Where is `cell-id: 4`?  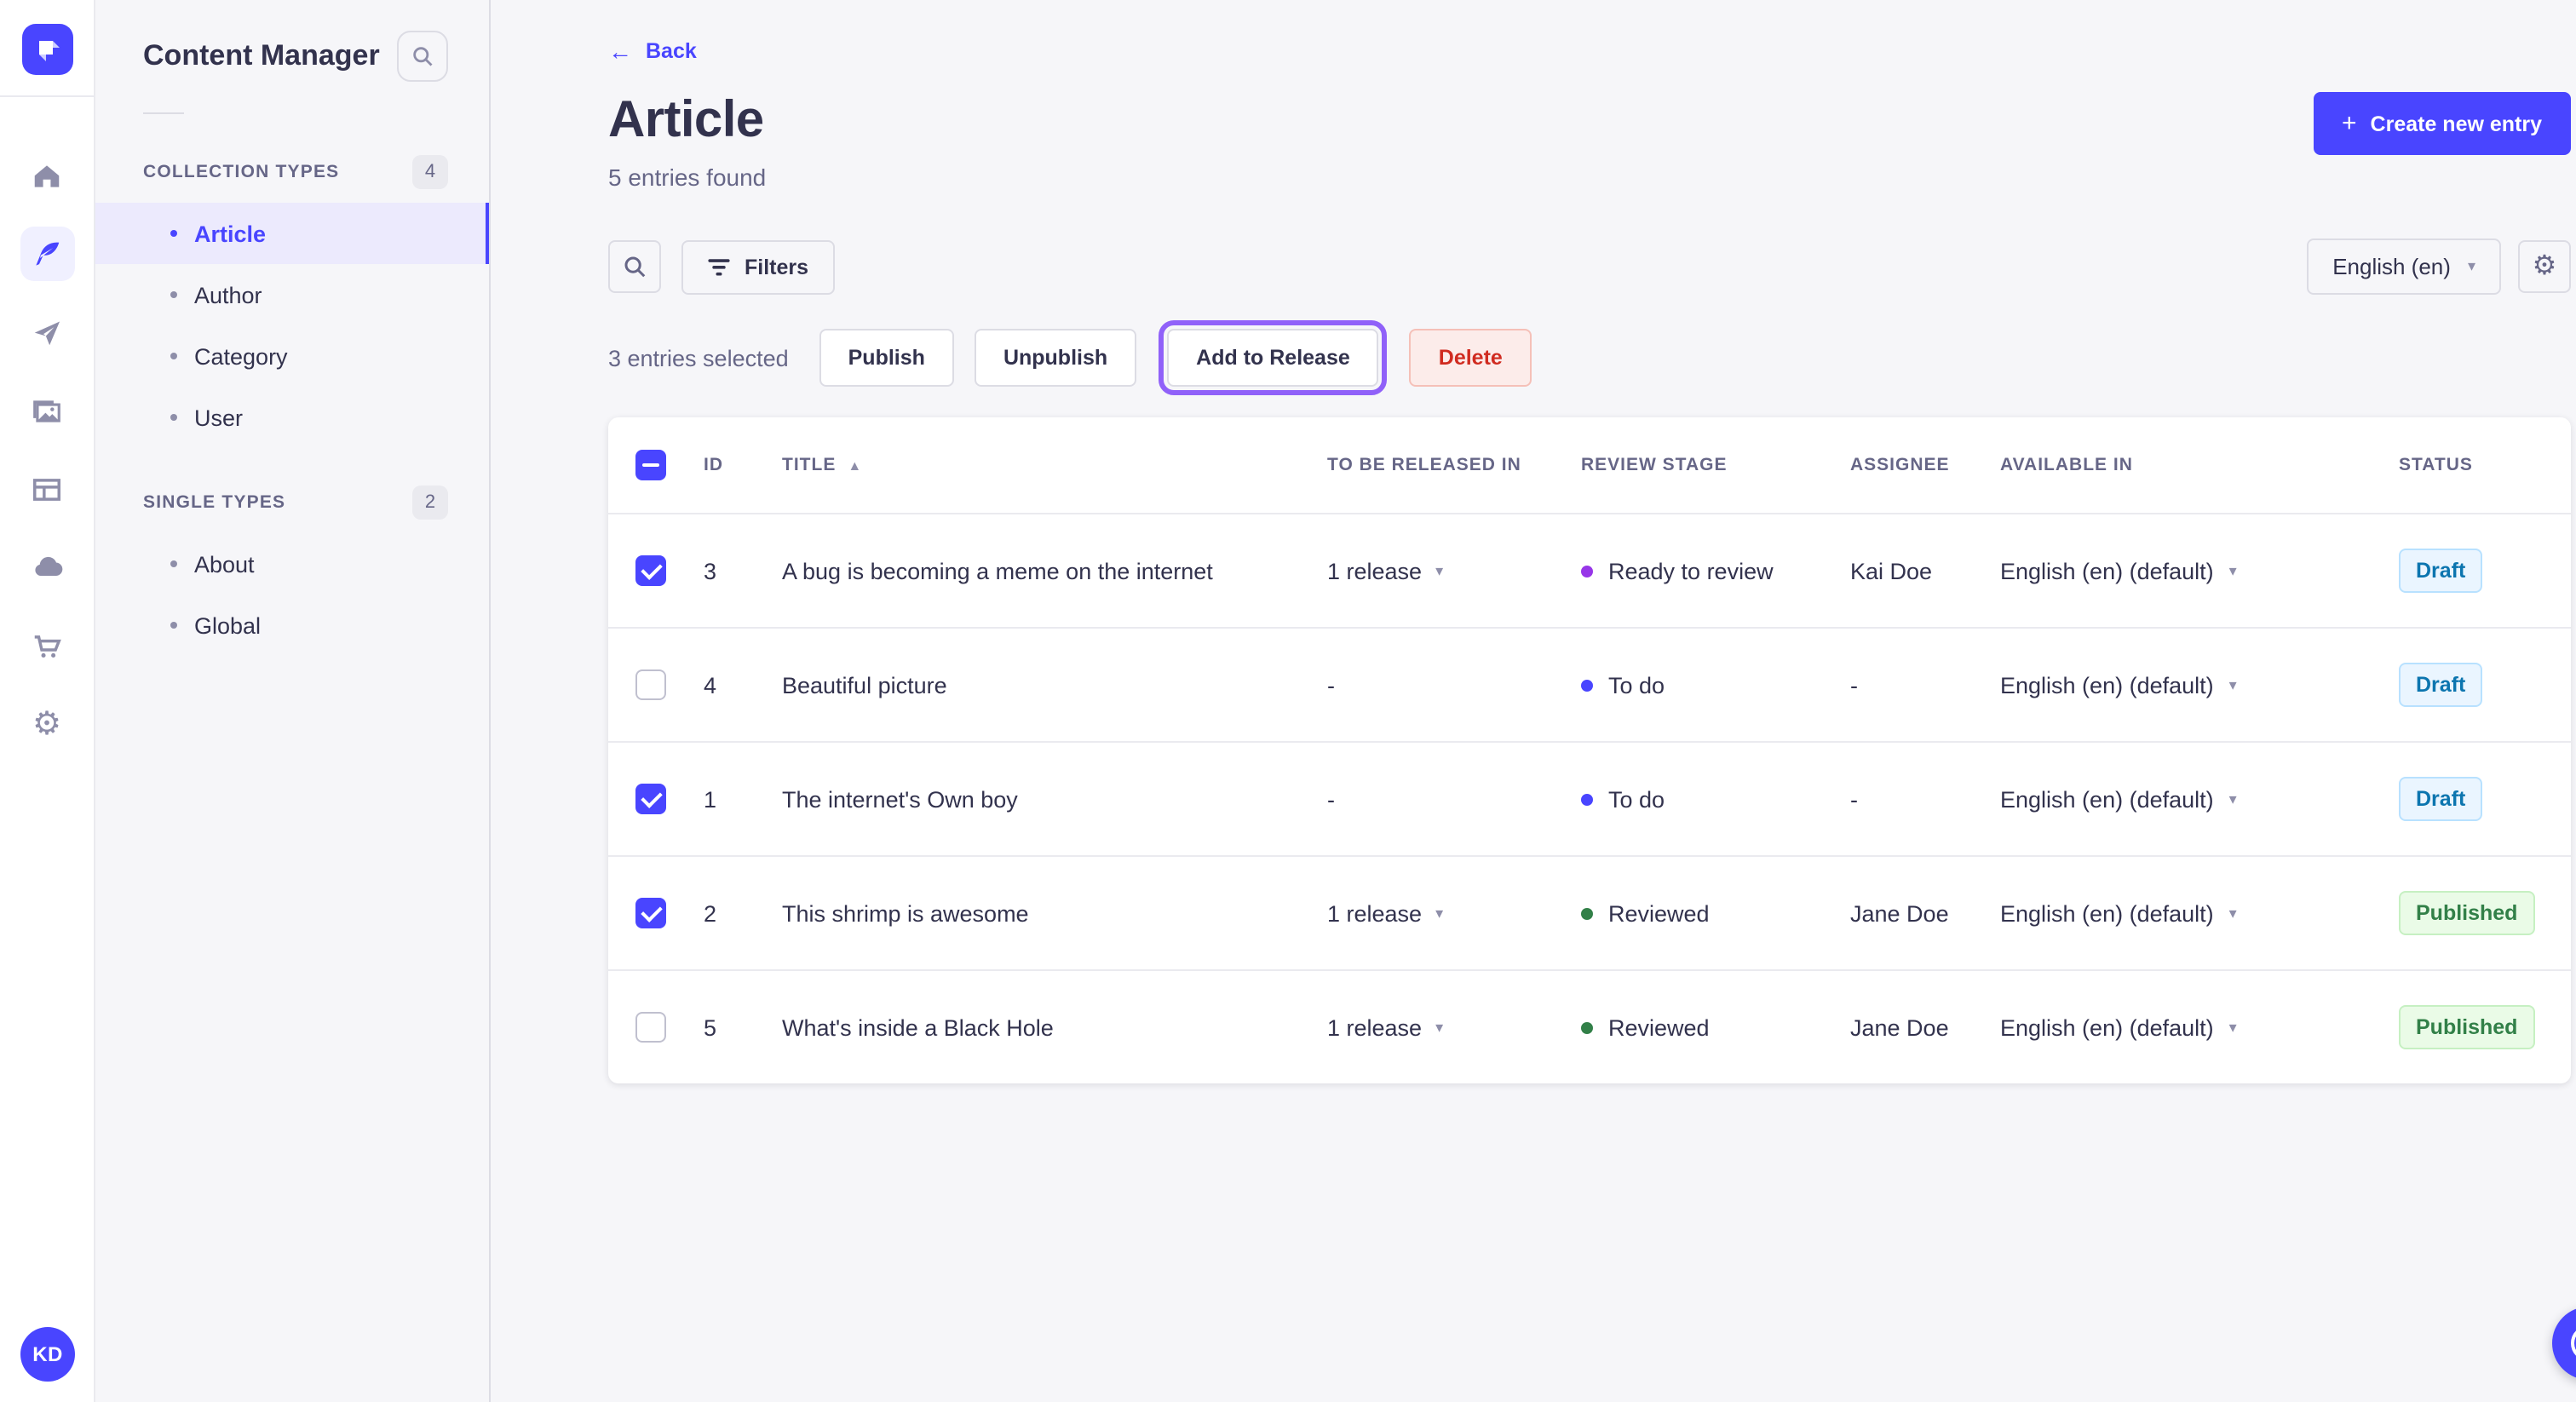
cell-id: 4 is located at coordinates (710, 685).